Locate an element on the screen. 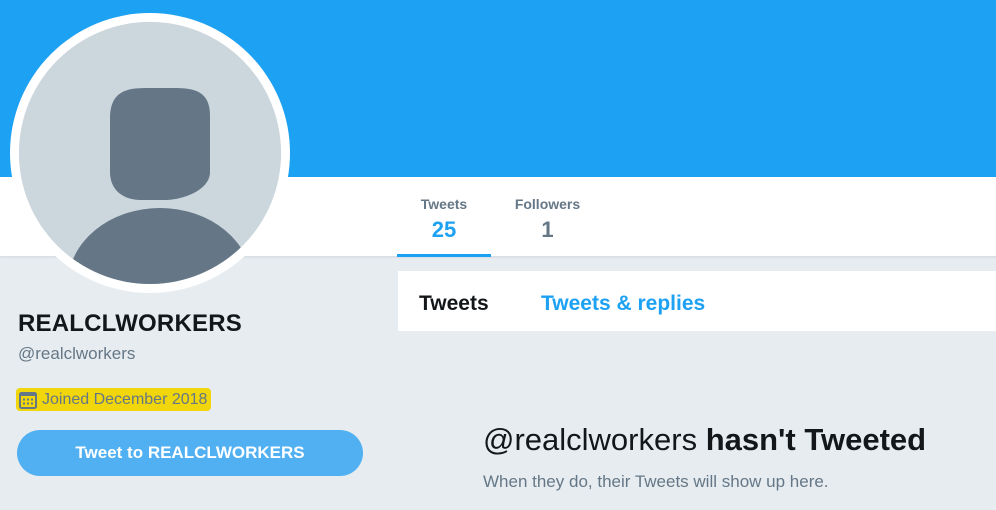  tab-tweets-and-replies: Tweets & replies is located at coordinates (623, 304).